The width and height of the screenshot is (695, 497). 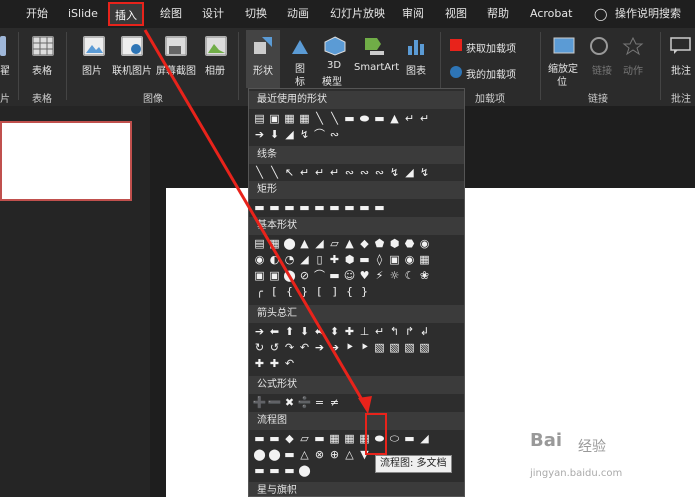 What do you see at coordinates (319, 259) in the screenshot?
I see `shape-item: ▯` at bounding box center [319, 259].